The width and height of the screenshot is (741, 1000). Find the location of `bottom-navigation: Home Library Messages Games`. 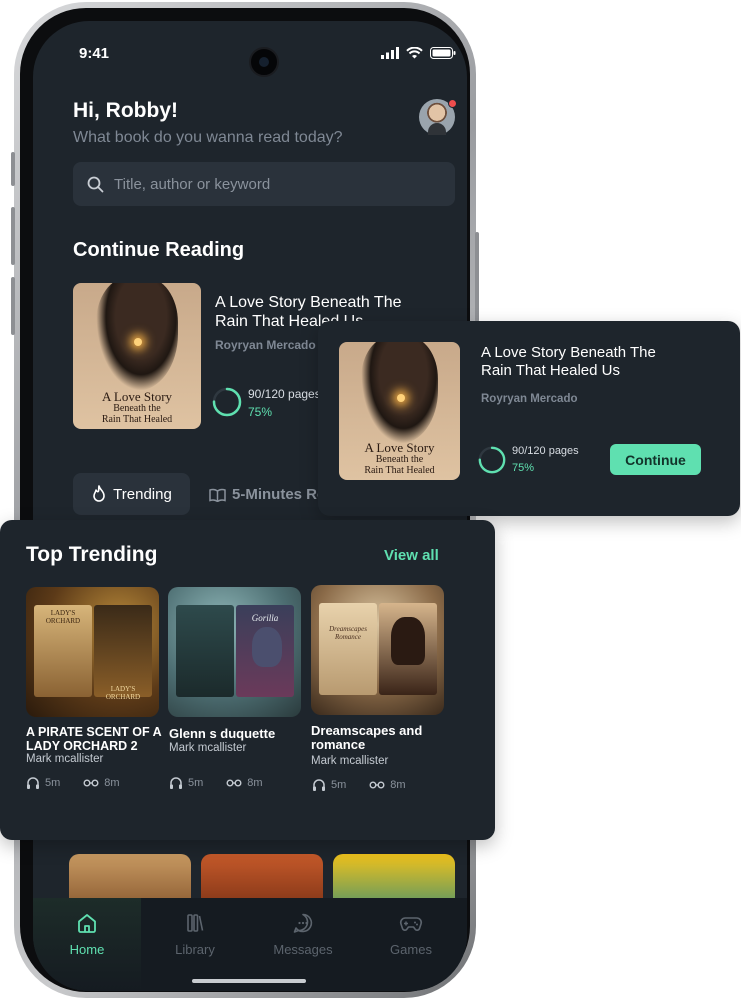

bottom-navigation: Home Library Messages Games is located at coordinates (250, 944).